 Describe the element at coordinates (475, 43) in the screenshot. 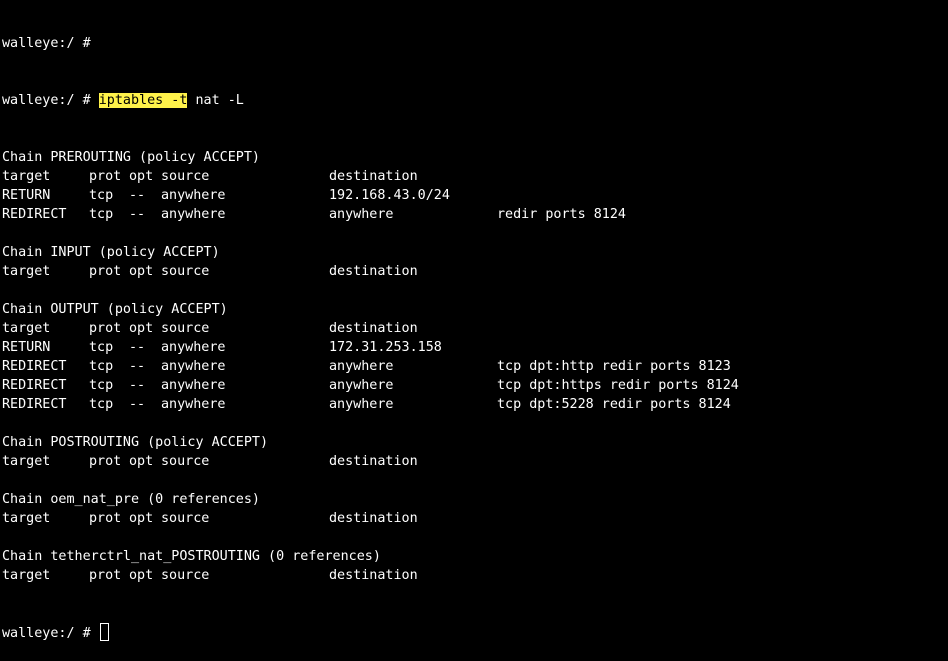

I see `previous-prompt-line: walleye:/ #` at that location.